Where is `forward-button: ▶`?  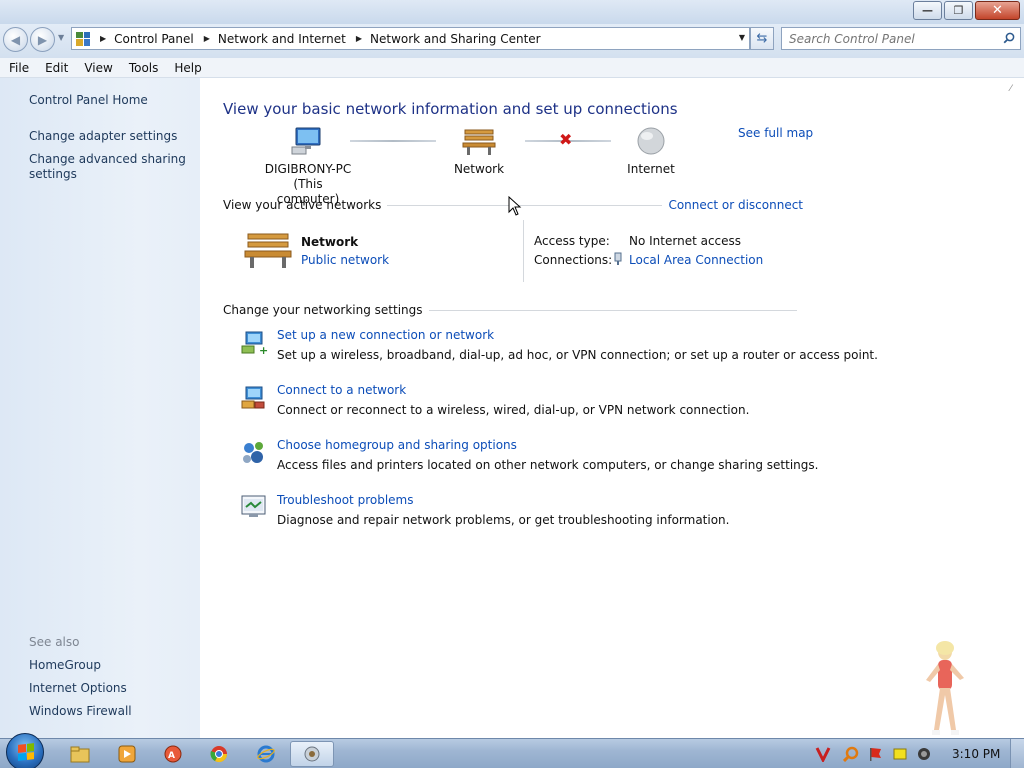
forward-button: ▶ is located at coordinates (42, 39).